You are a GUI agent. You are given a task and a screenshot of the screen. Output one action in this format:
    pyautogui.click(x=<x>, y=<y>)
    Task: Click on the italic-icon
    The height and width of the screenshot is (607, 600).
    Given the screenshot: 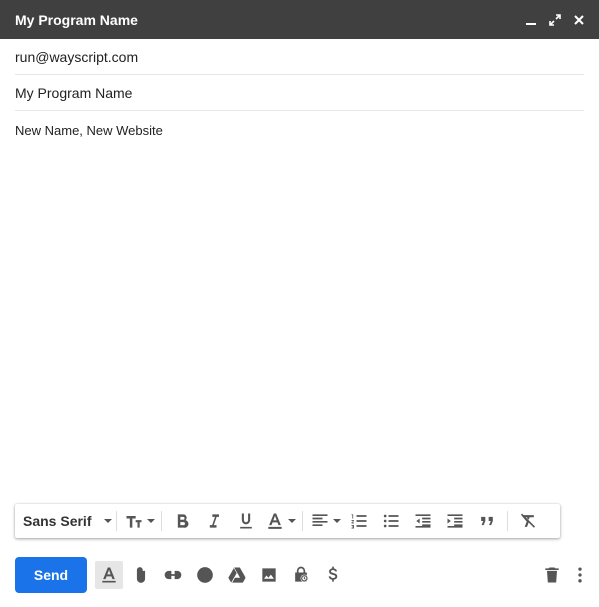 What is the action you would take?
    pyautogui.click(x=214, y=521)
    